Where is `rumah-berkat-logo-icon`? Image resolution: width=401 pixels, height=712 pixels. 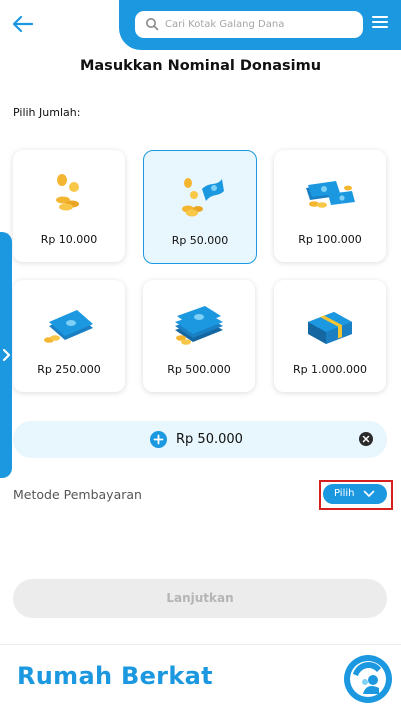 rumah-berkat-logo-icon is located at coordinates (368, 679).